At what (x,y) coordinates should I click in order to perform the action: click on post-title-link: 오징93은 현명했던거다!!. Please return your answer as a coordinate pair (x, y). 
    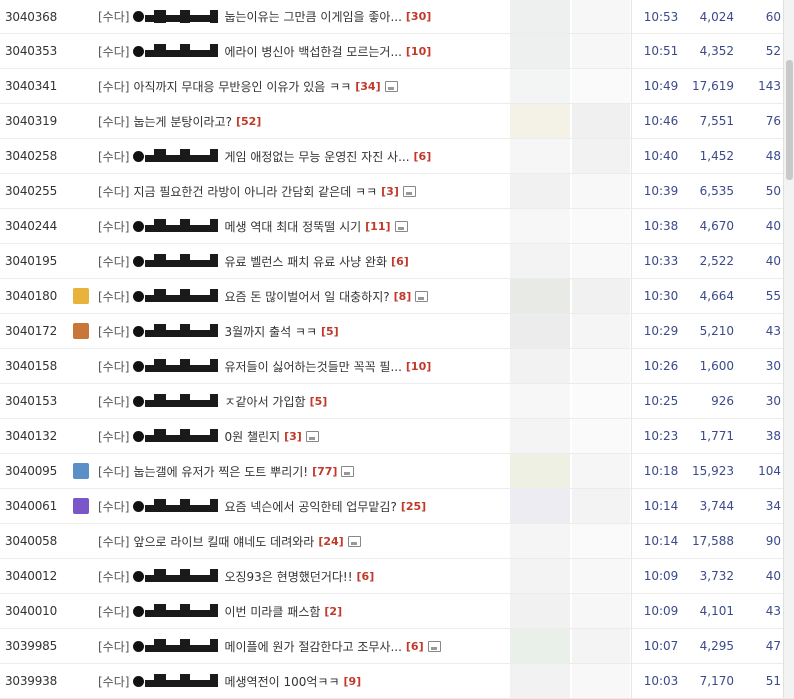
    Looking at the image, I should click on (288, 576).